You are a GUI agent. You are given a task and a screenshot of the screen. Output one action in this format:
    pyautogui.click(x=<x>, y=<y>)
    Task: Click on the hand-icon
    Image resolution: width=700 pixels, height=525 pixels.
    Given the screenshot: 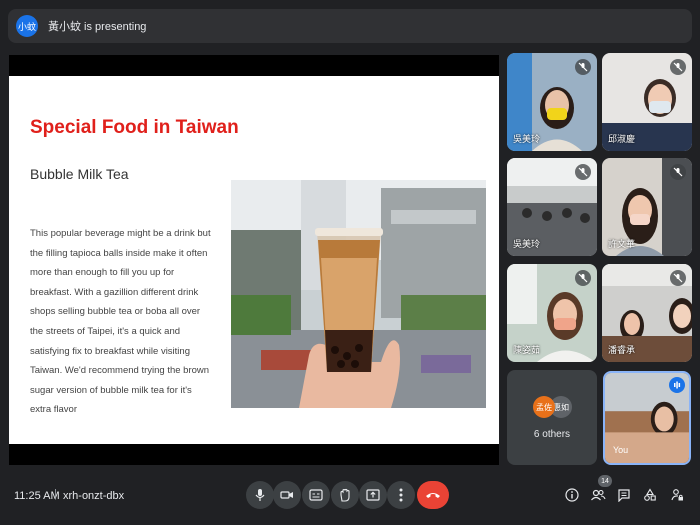 What is the action you would take?
    pyautogui.click(x=345, y=495)
    